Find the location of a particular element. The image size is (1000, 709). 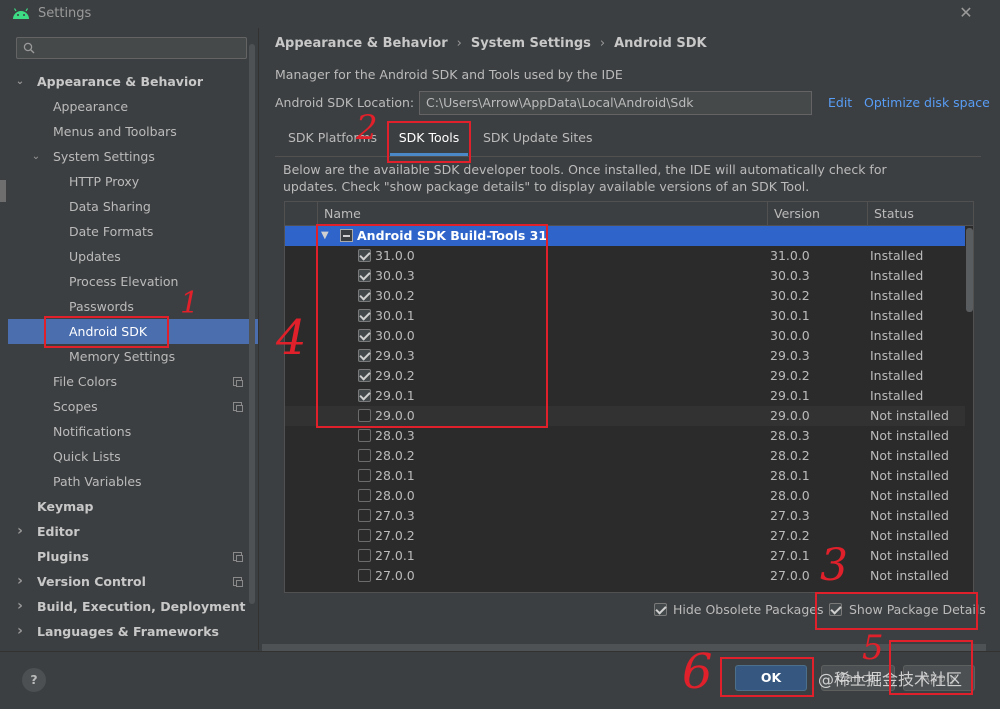

annotation-box-sdk-tools is located at coordinates (429, 142).